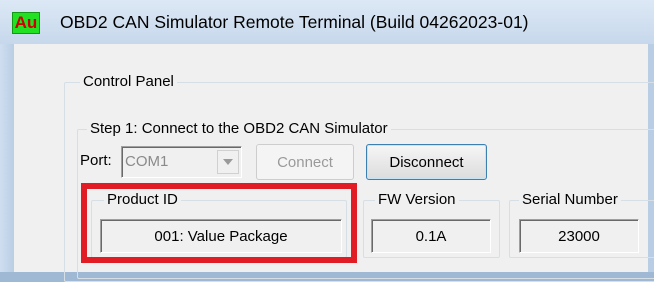 The width and height of the screenshot is (654, 282). Describe the element at coordinates (570, 200) in the screenshot. I see `serial-number-legend: Serial Number` at that location.